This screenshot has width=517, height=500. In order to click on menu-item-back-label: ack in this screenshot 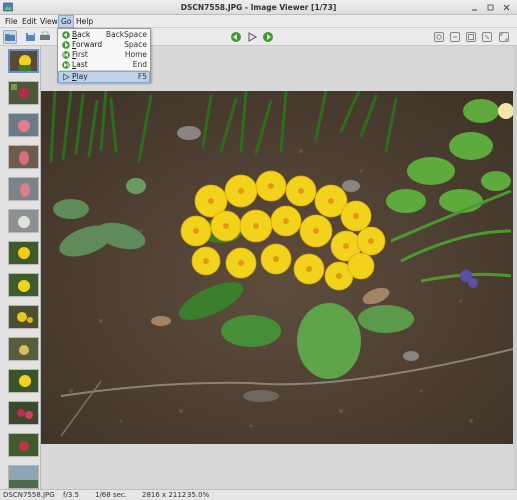, I will do `click(84, 34)`.